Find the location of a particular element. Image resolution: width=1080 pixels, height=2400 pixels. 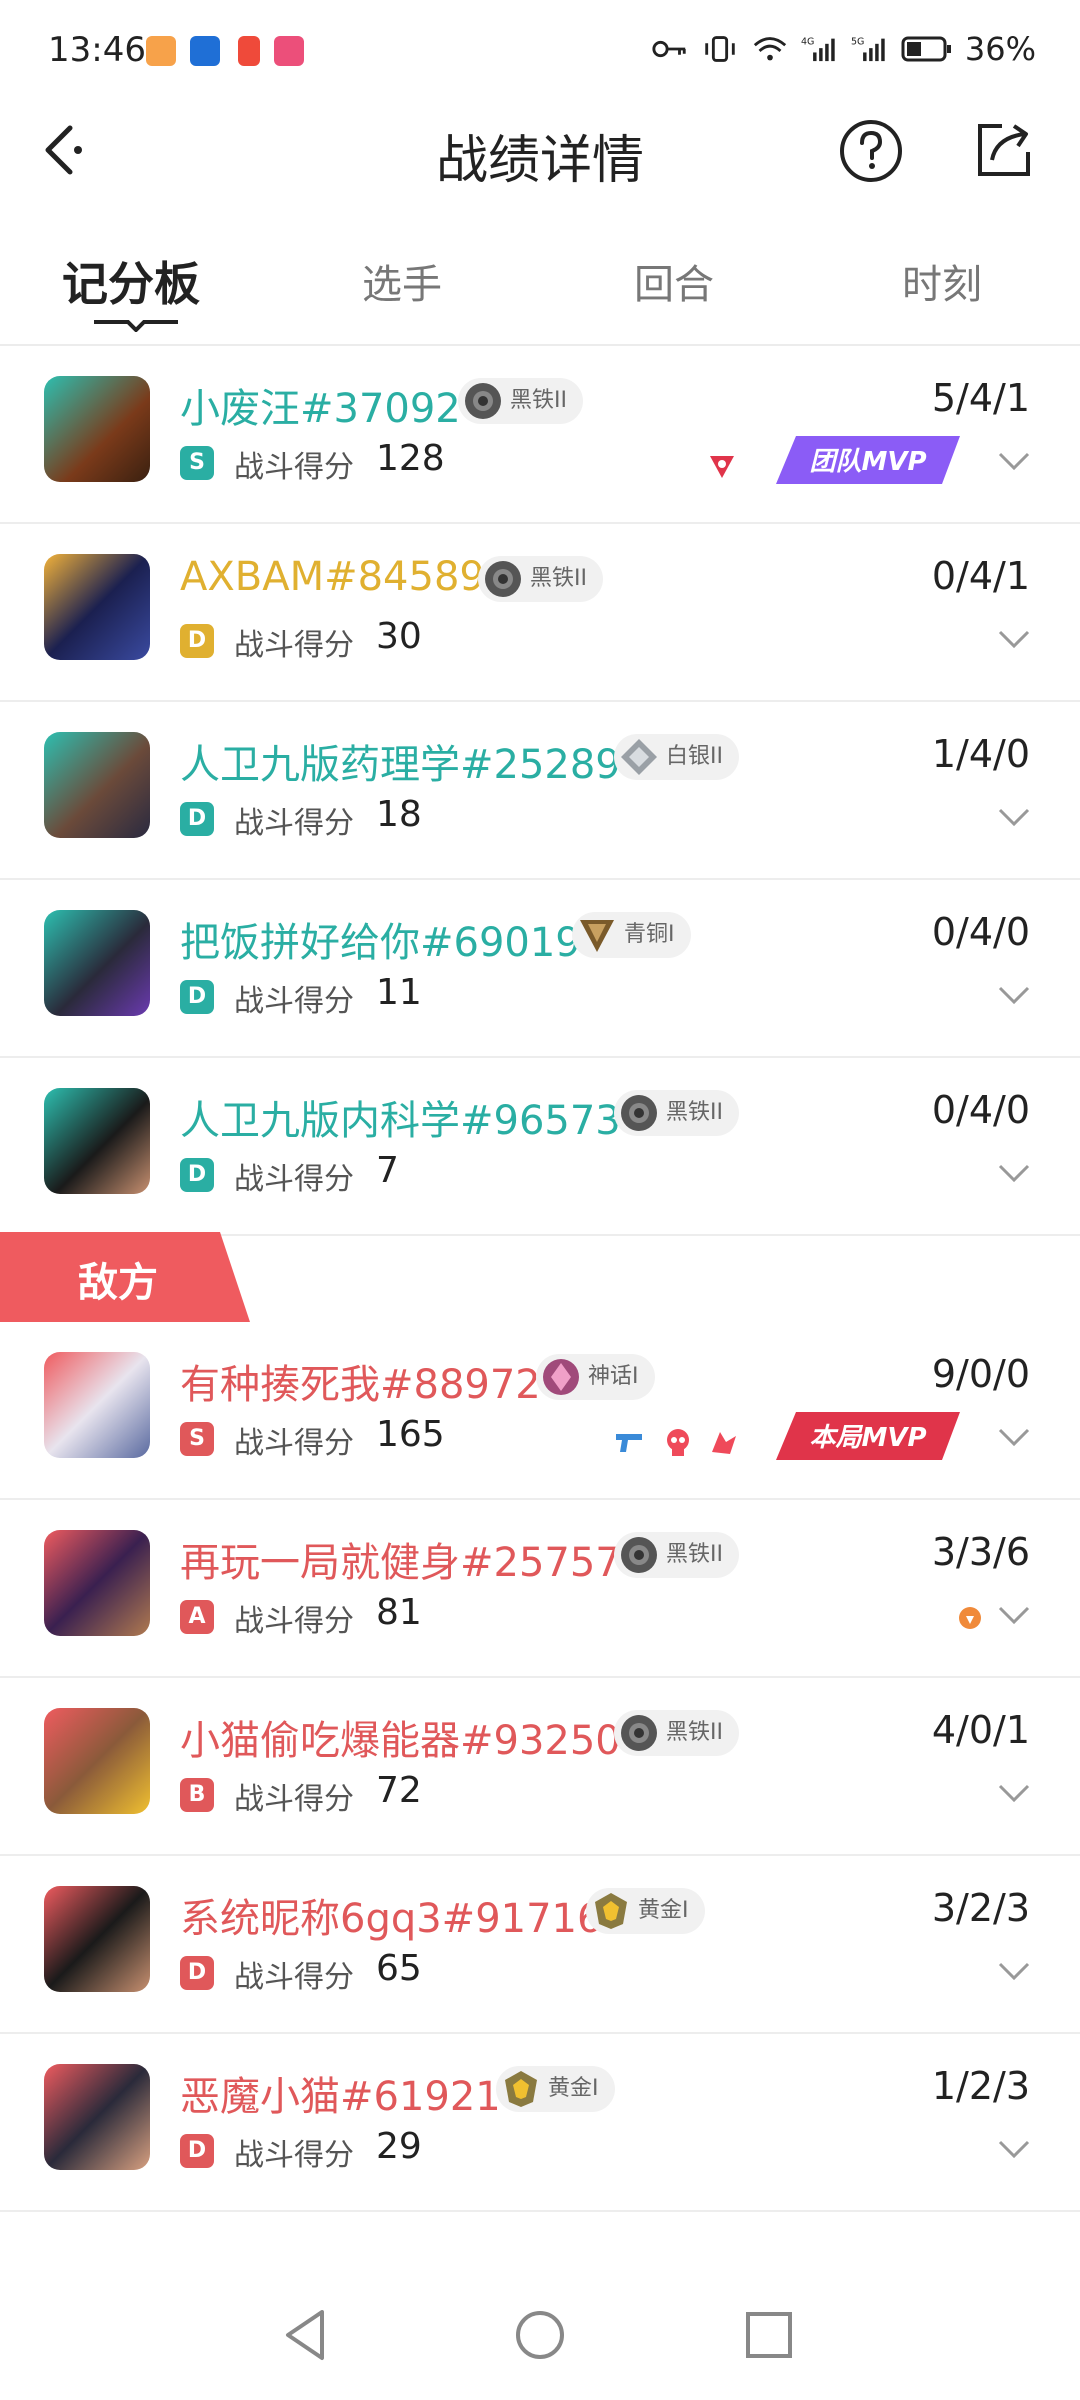

tab-moments: 时刻 is located at coordinates (942, 281).